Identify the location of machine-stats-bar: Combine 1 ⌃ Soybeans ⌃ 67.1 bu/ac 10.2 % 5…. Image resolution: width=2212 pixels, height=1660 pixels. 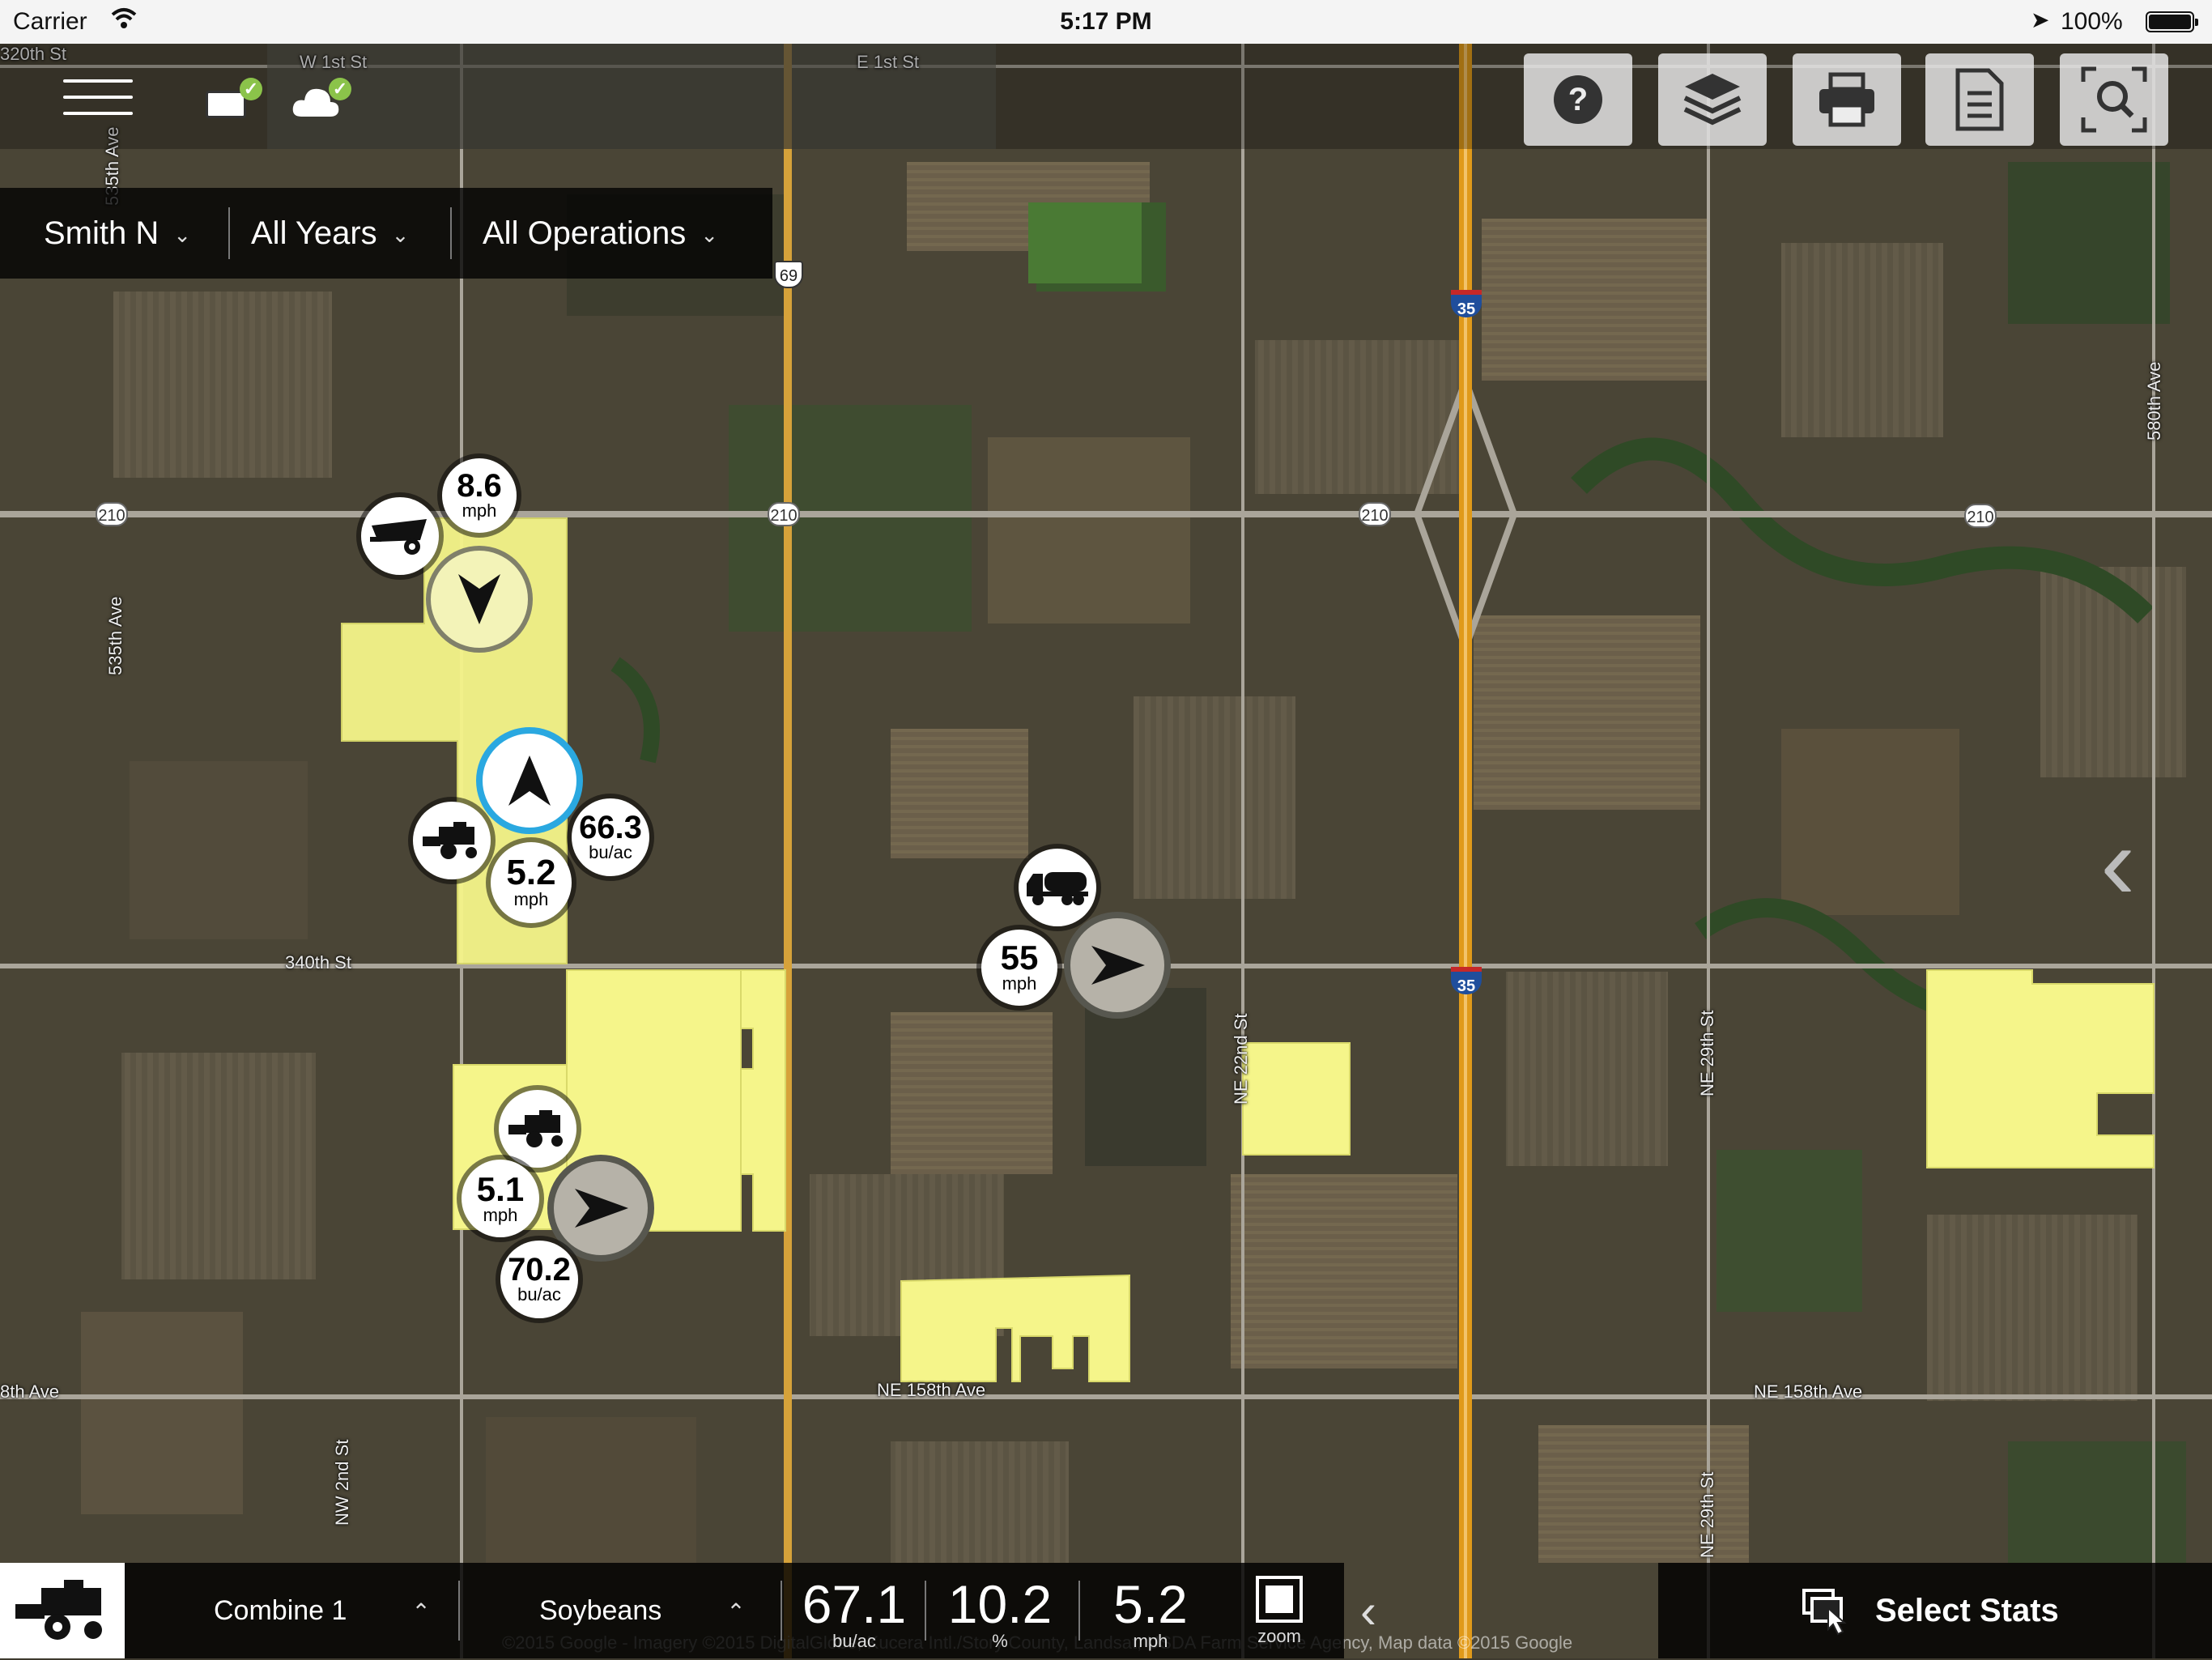
(672, 1611).